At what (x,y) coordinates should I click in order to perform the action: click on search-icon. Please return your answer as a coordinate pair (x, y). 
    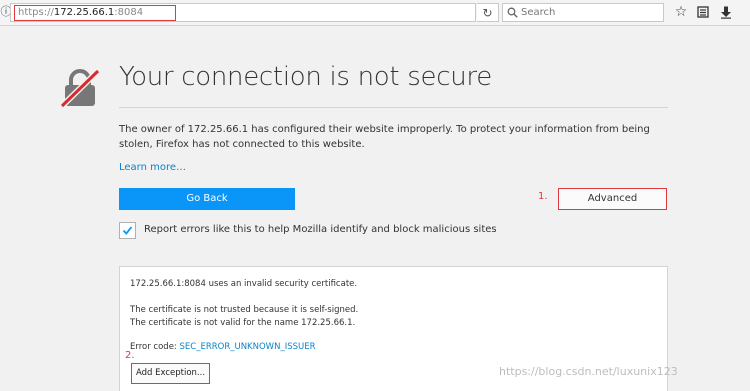
    Looking at the image, I should click on (512, 12).